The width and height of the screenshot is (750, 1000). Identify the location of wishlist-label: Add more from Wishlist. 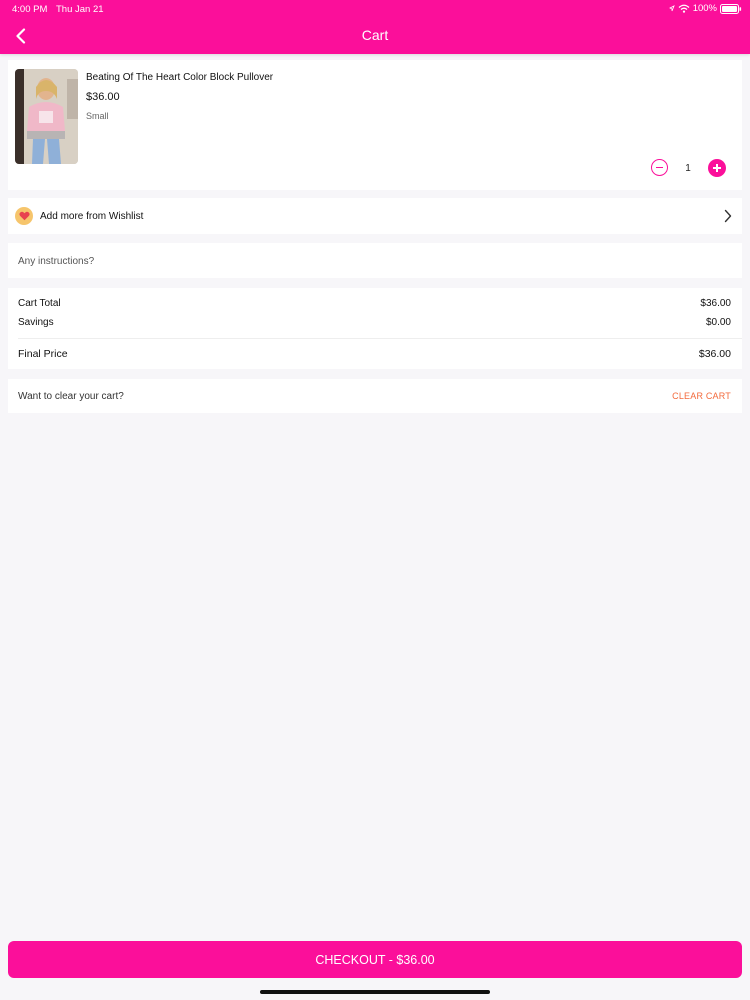
(92, 216).